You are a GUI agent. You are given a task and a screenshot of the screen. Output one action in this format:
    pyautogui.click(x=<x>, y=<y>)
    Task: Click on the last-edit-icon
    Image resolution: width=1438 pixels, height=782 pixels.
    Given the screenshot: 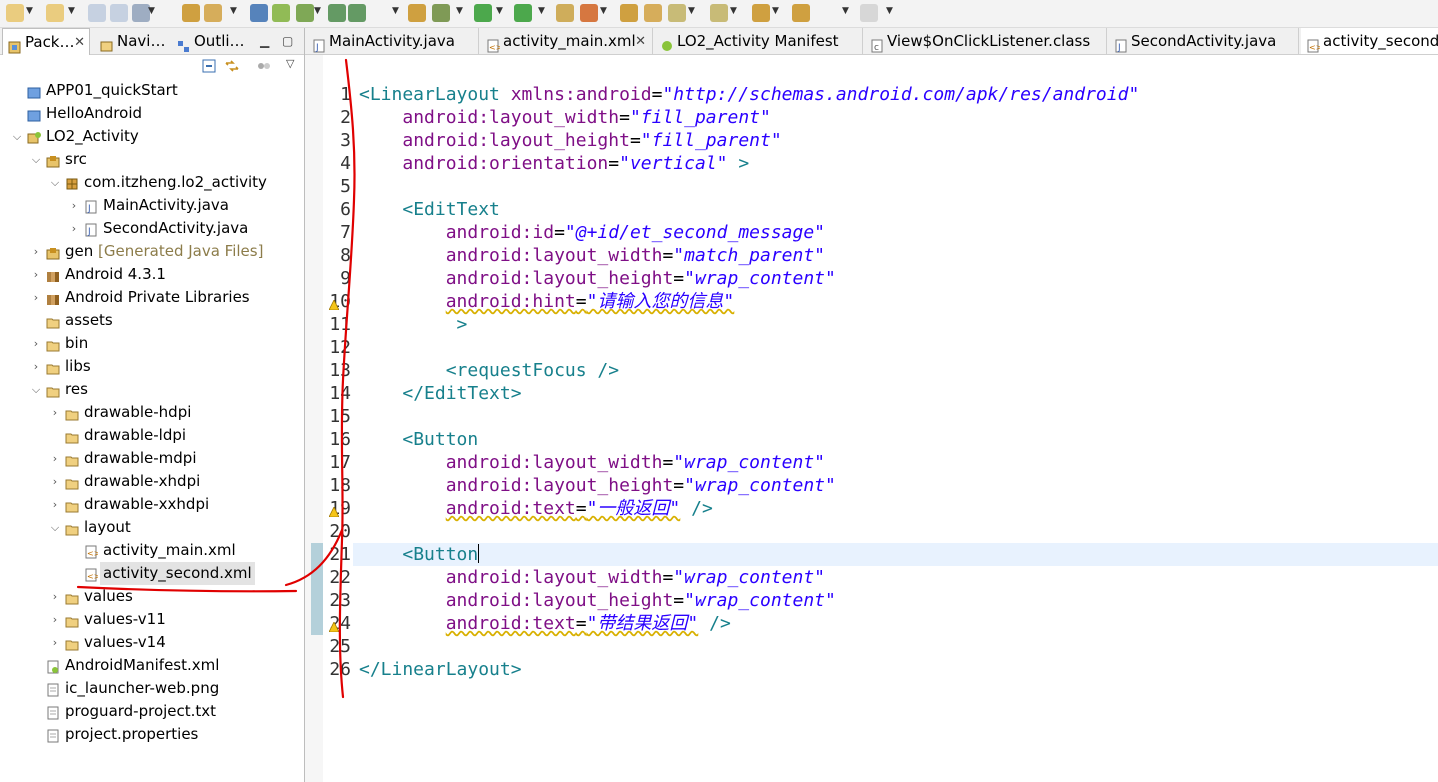 What is the action you would take?
    pyautogui.click(x=761, y=13)
    